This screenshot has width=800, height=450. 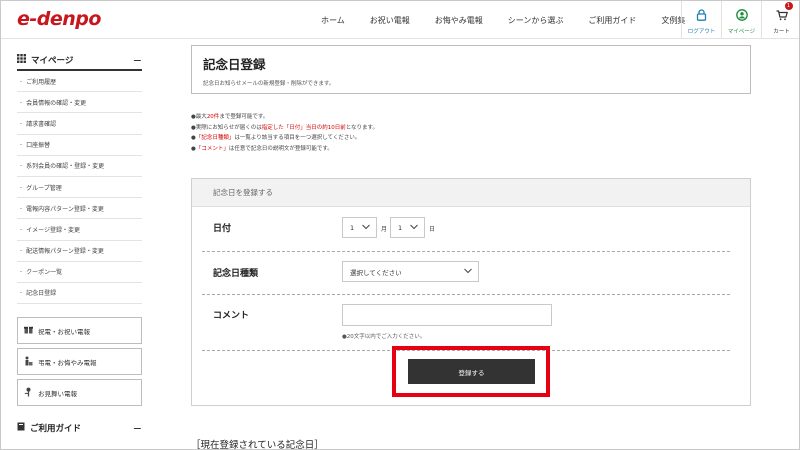 I want to click on registered-anniversaries-heading: ［現在登録されている記念日］, so click(x=257, y=445).